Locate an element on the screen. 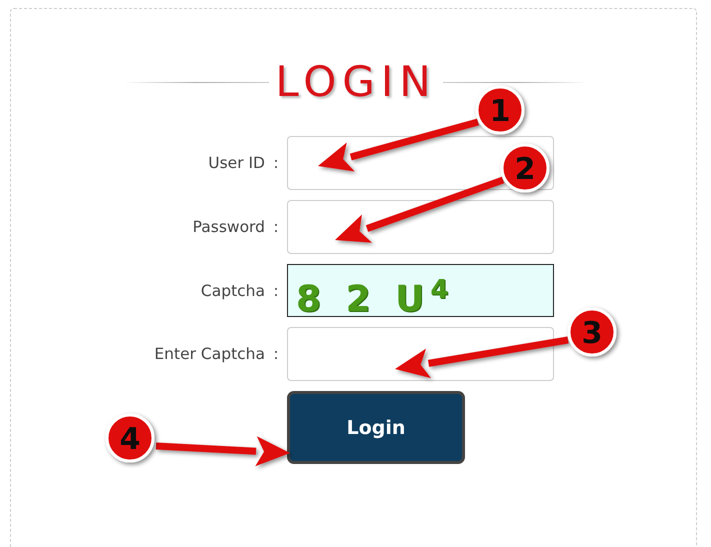 The image size is (711, 547). login-title: LOGIN is located at coordinates (356, 82).